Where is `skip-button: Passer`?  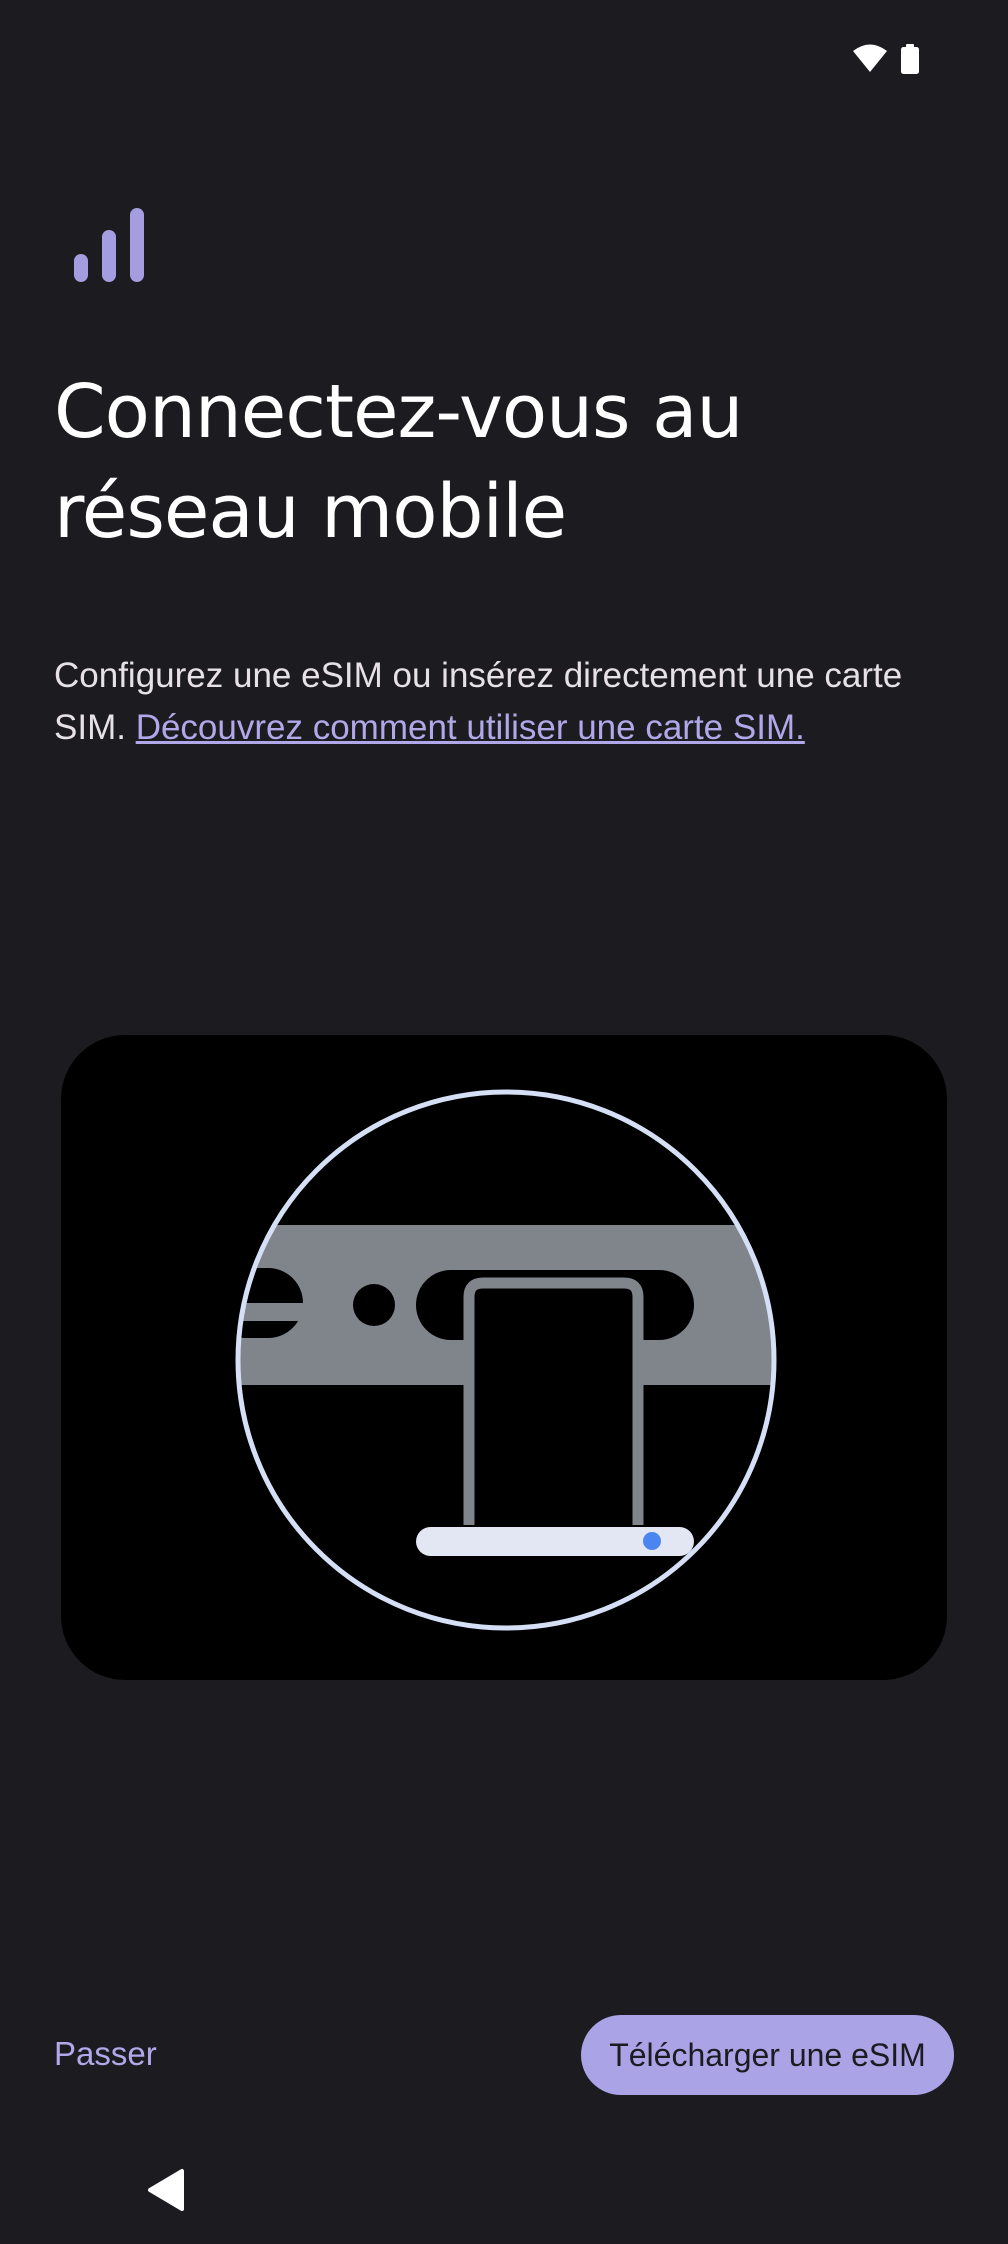
skip-button: Passer is located at coordinates (105, 2054).